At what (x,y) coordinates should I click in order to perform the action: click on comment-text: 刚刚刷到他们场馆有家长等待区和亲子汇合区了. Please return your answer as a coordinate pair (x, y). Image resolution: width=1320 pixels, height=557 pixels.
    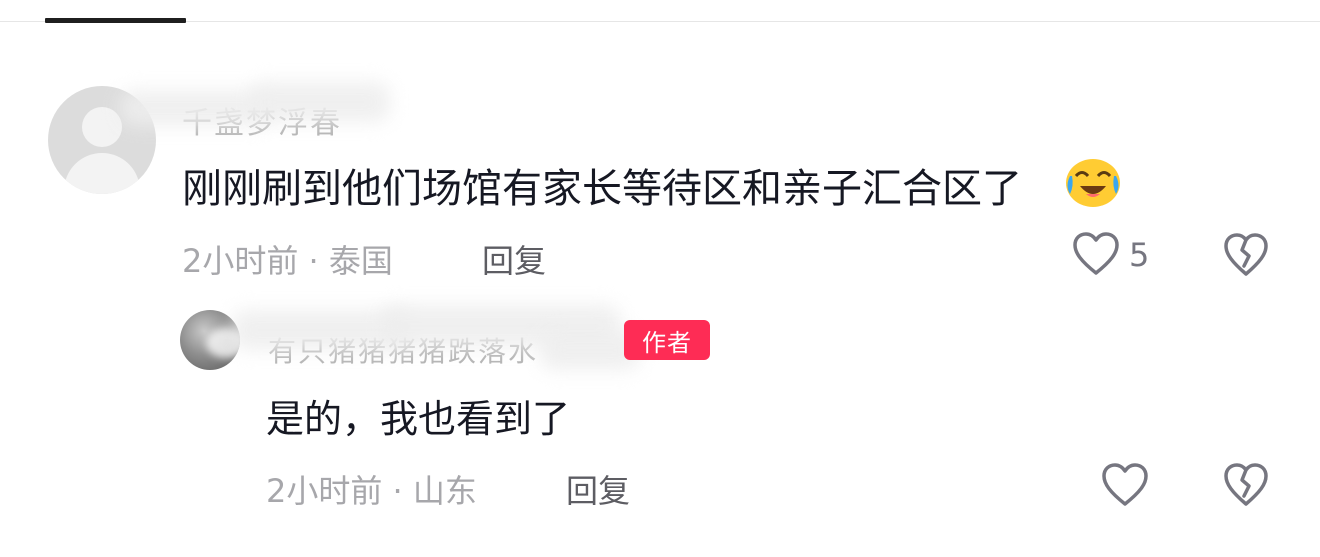
    Looking at the image, I should click on (602, 189).